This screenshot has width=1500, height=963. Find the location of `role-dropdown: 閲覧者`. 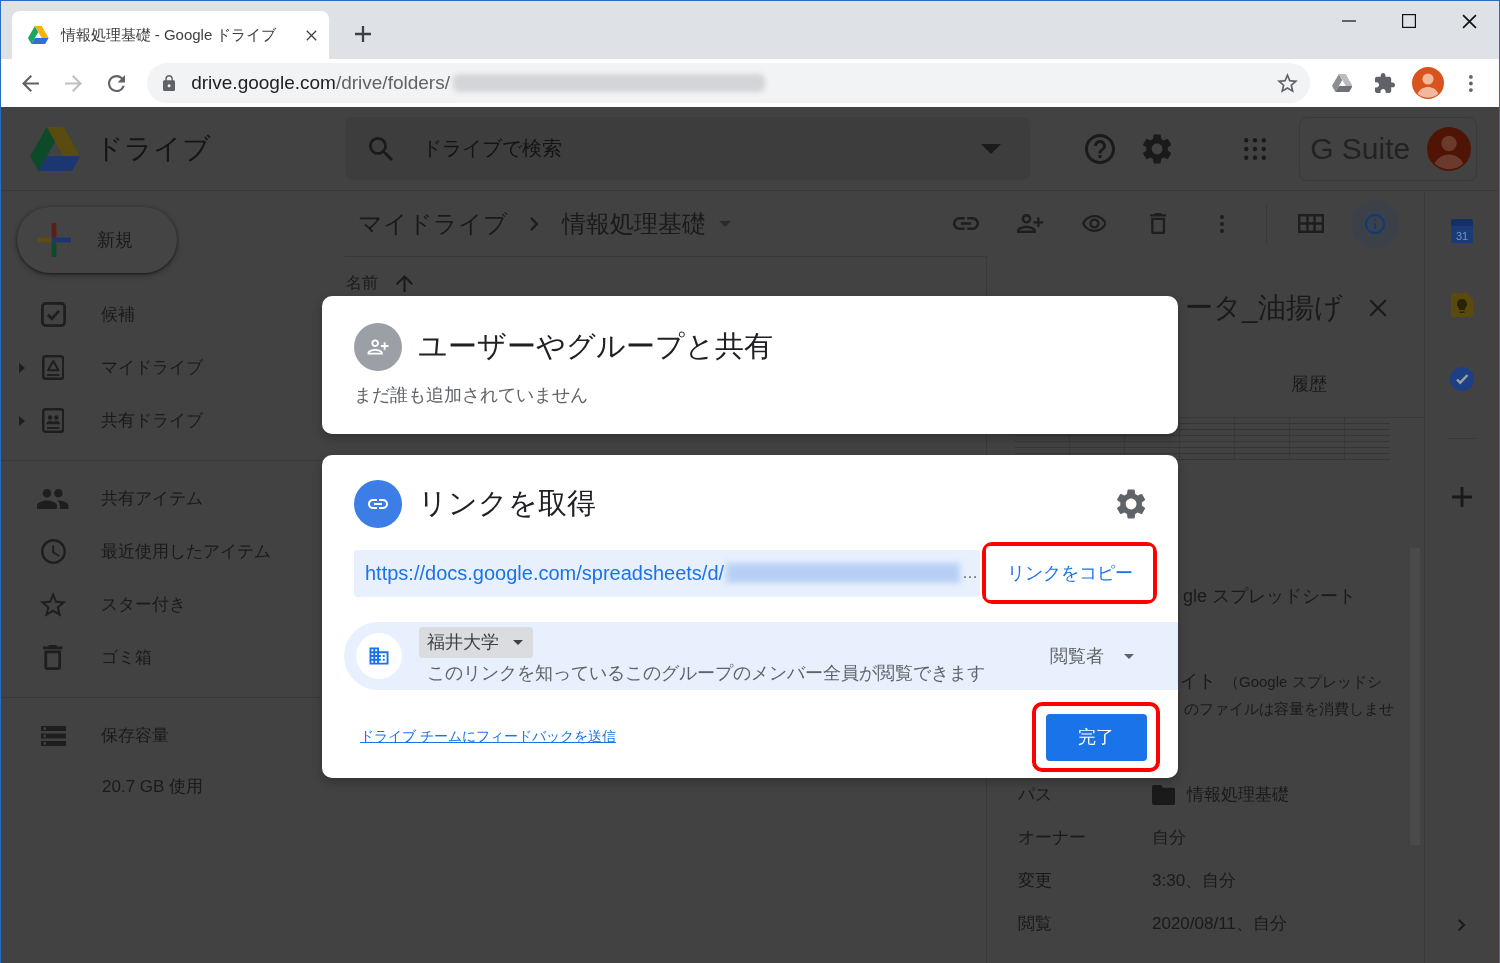

role-dropdown: 閲覧者 is located at coordinates (1092, 656).